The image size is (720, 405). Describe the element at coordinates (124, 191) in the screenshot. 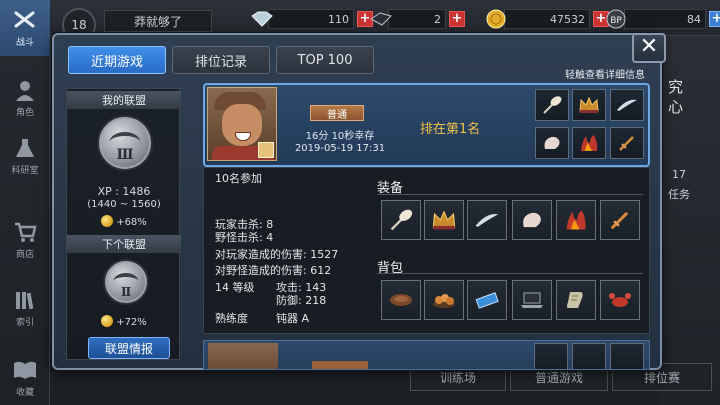

I see `alliance-xp: XP : 1486` at that location.